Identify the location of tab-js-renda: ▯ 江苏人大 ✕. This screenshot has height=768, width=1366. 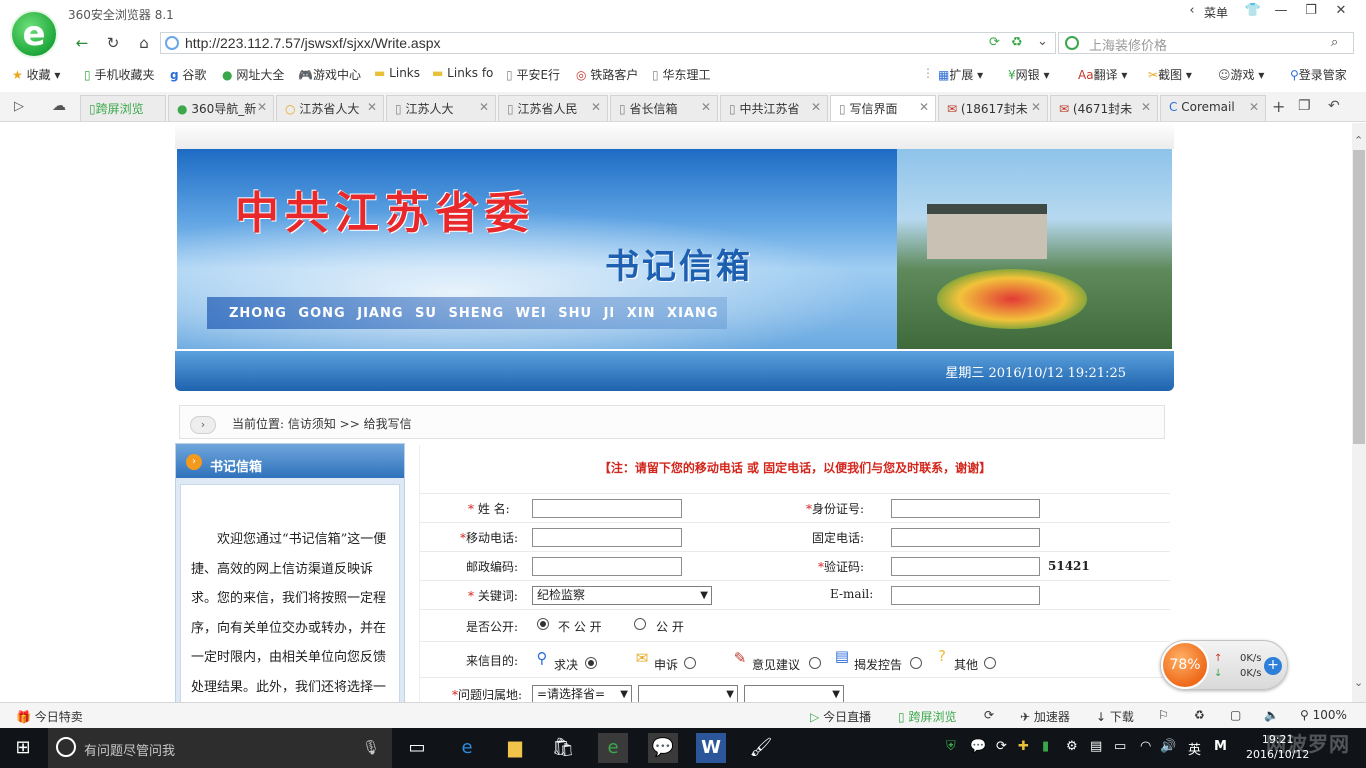
(441, 108).